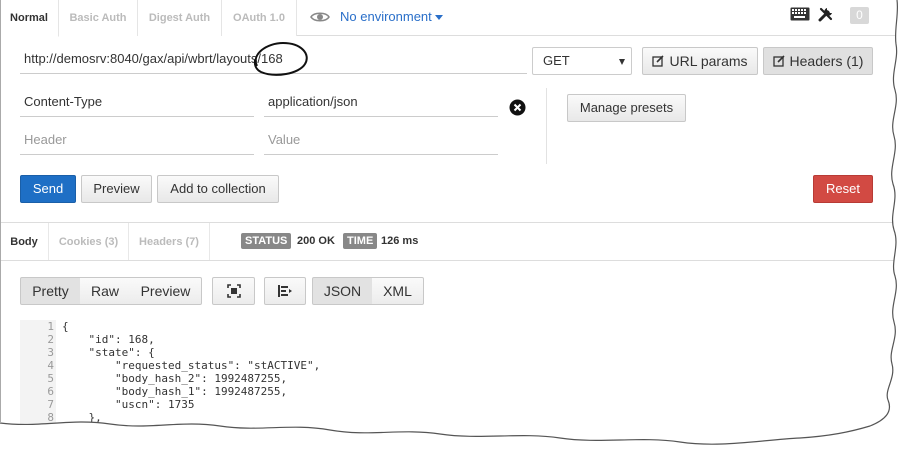  What do you see at coordinates (582, 61) in the screenshot?
I see `method-select: GET` at bounding box center [582, 61].